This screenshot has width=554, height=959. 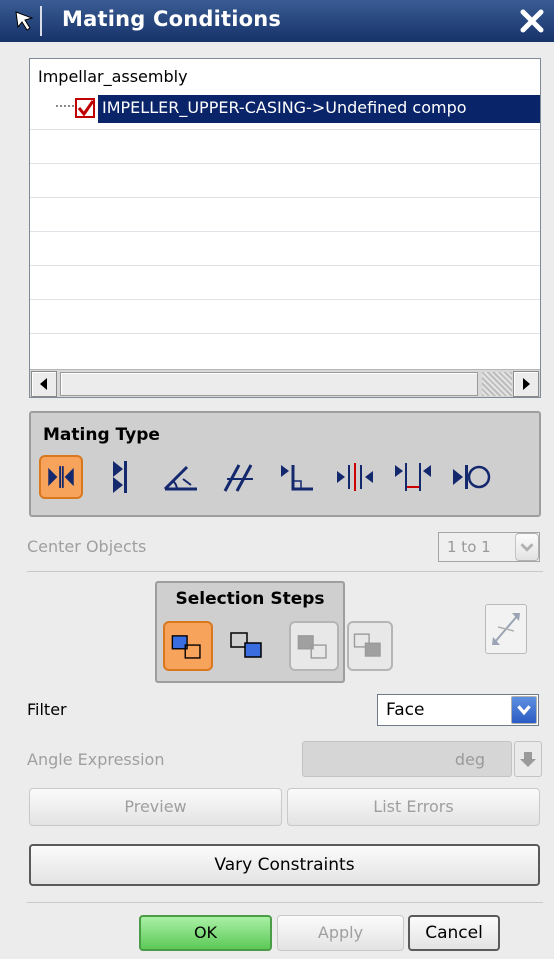 I want to click on arrow-left-icon, so click(x=43, y=384).